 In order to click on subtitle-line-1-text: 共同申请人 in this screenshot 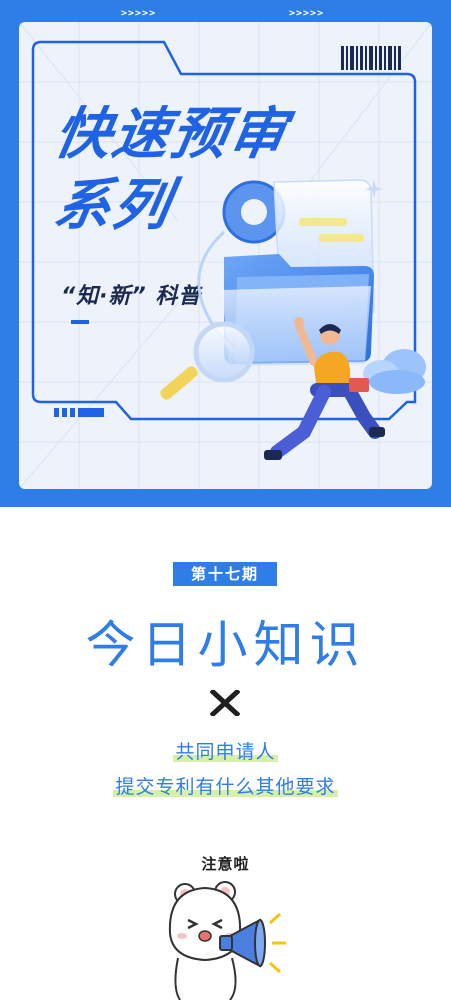, I will do `click(225, 752)`.